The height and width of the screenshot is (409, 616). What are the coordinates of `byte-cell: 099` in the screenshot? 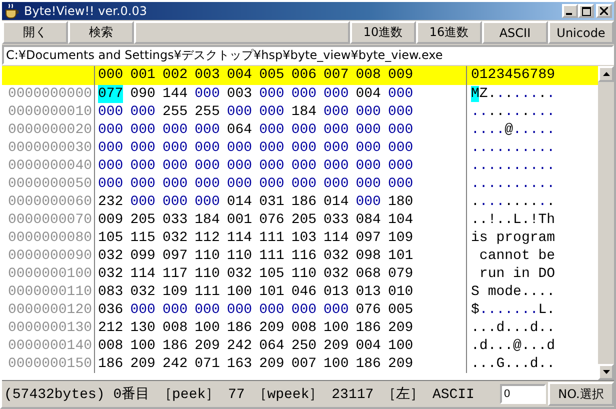 It's located at (143, 256).